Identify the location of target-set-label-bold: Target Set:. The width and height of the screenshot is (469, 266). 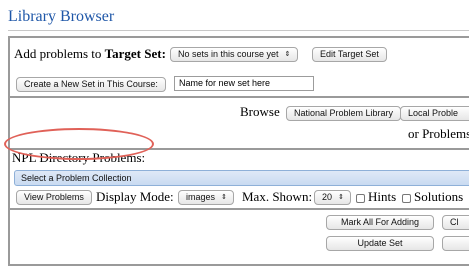
(135, 53).